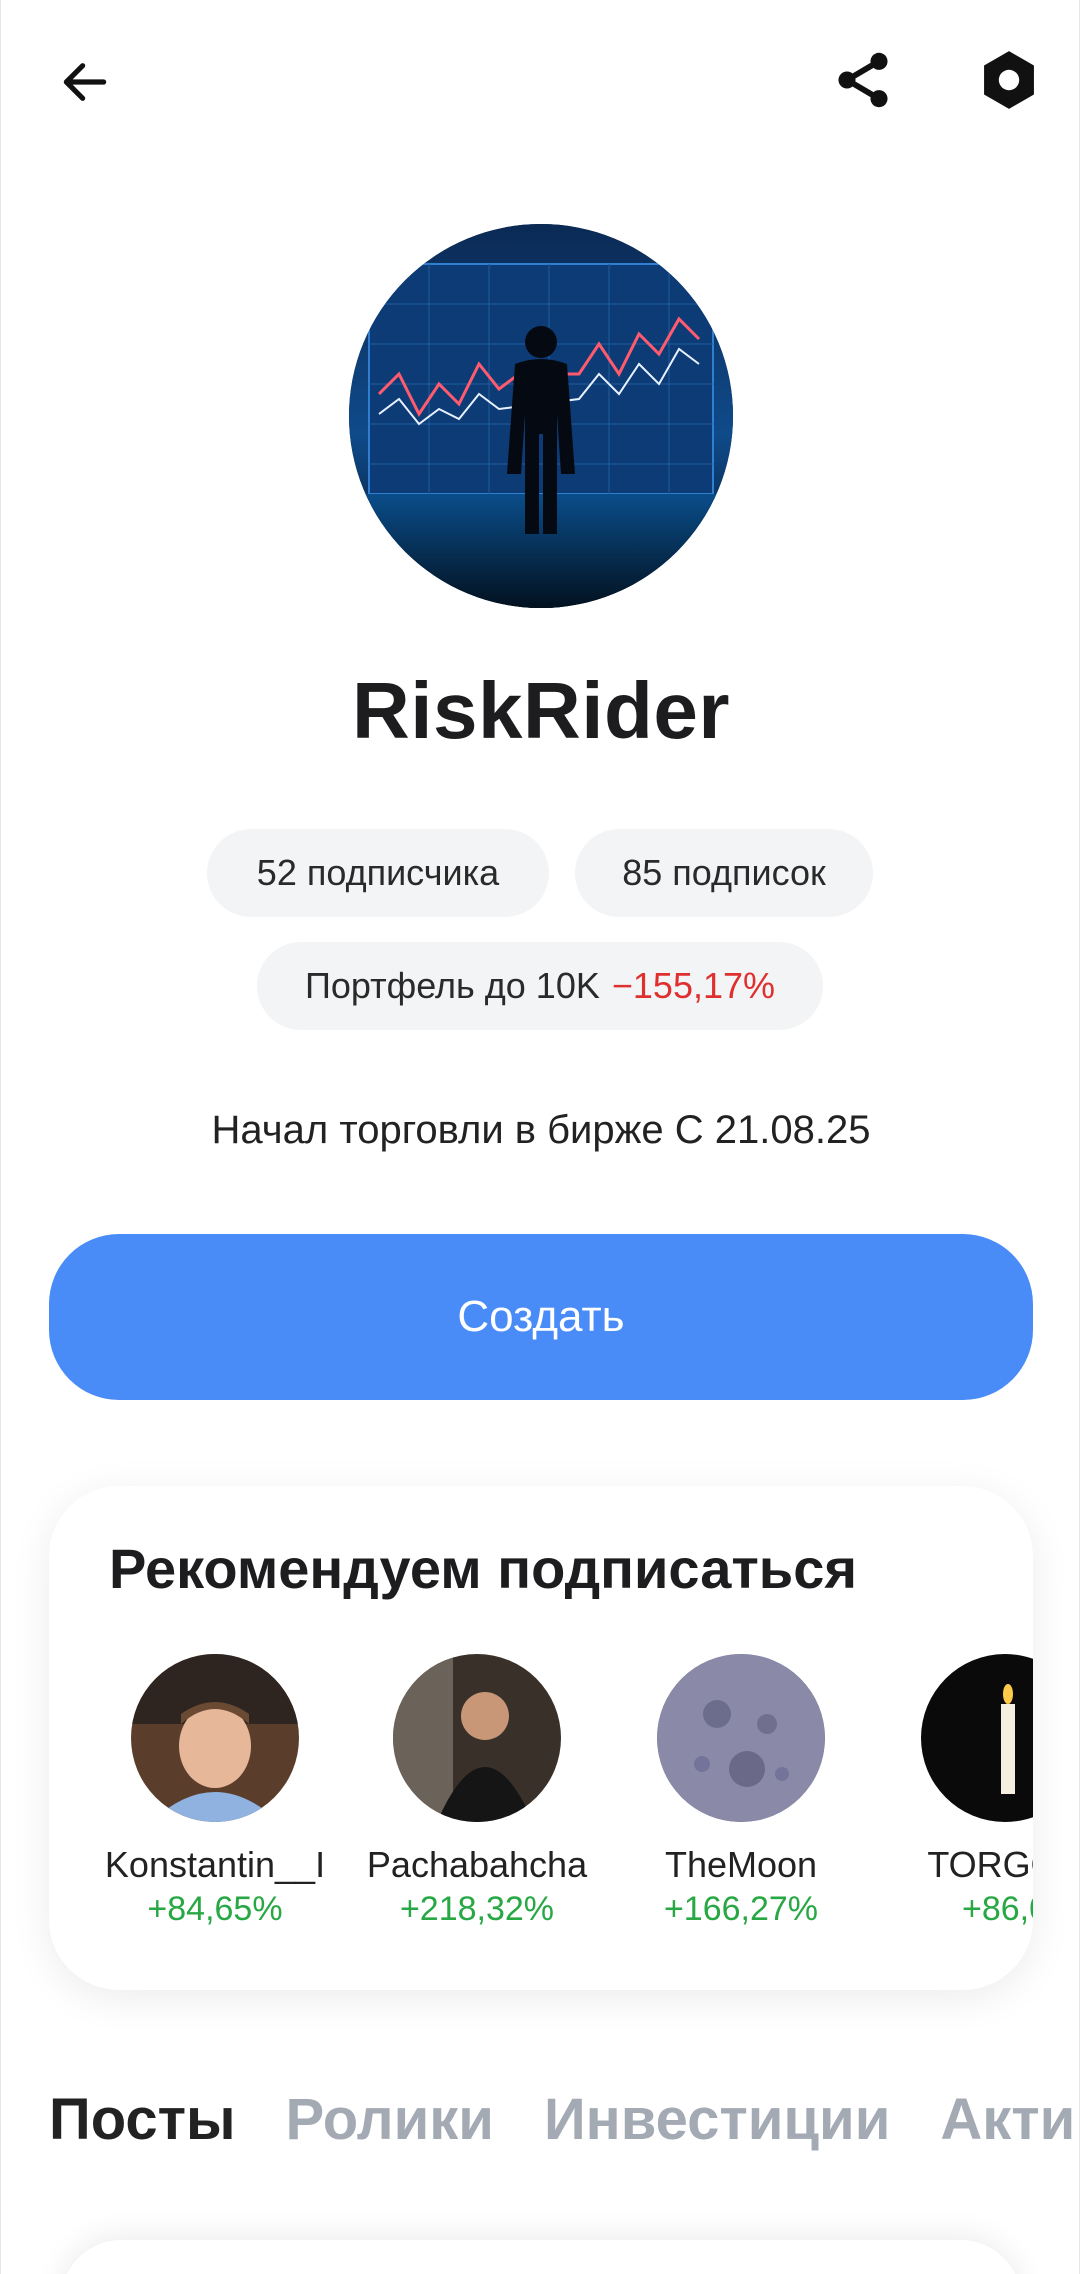 The width and height of the screenshot is (1080, 2274). Describe the element at coordinates (717, 2126) in the screenshot. I see `tab-investments: Инвестиции` at that location.